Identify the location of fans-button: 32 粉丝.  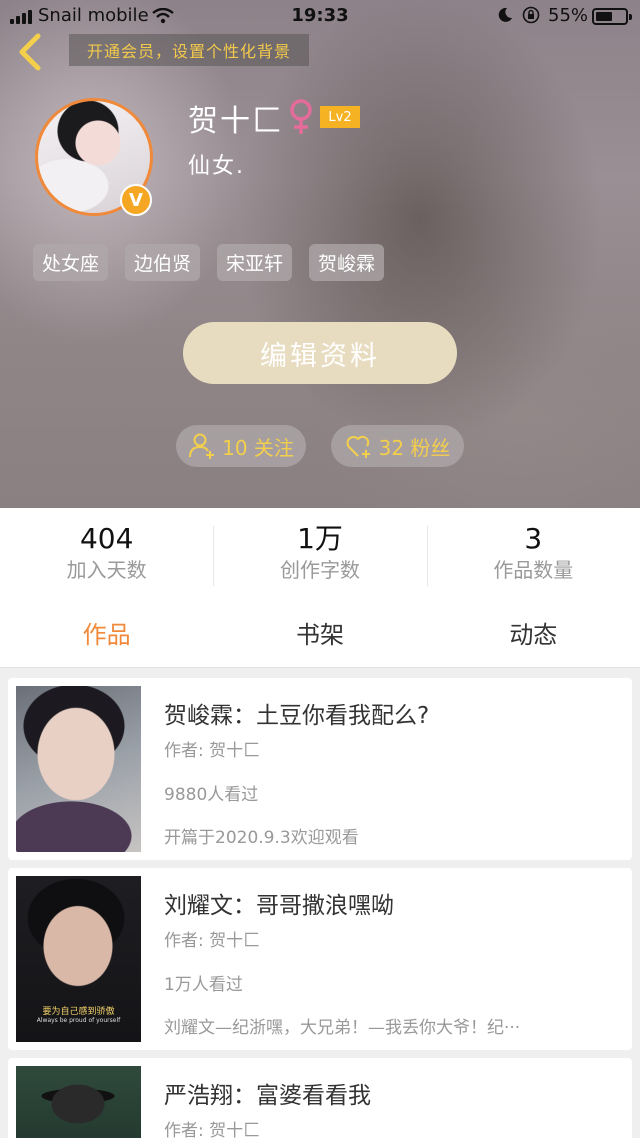
(397, 446).